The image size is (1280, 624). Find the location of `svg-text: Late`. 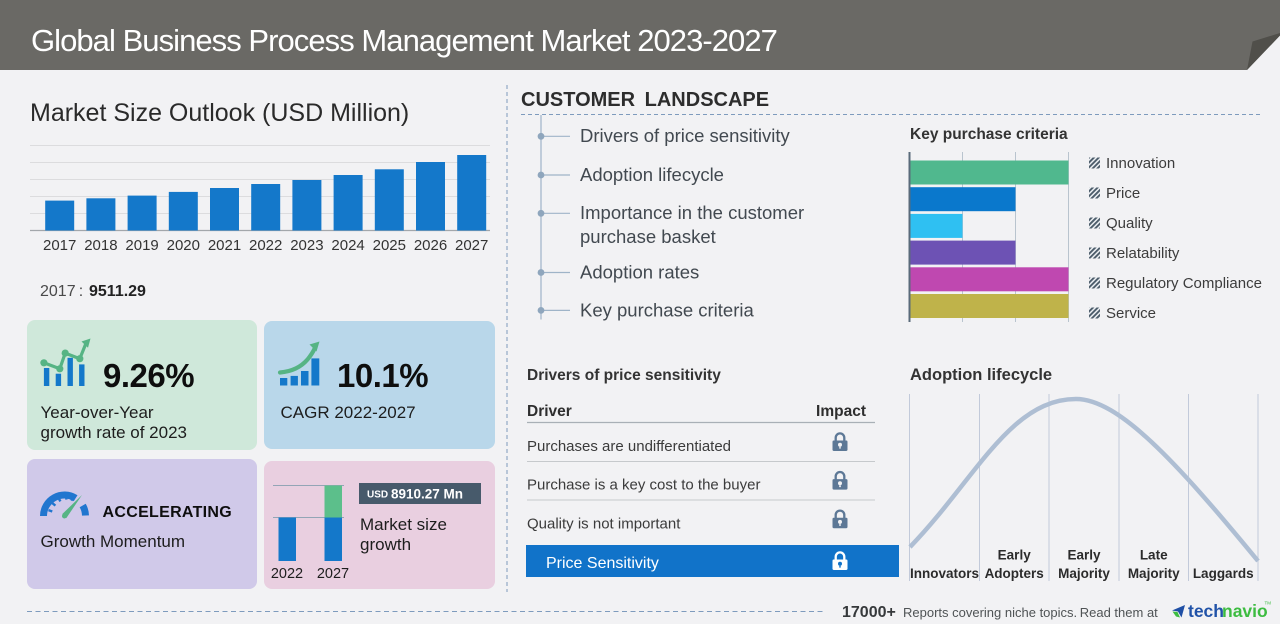

svg-text: Late is located at coordinates (1154, 555).